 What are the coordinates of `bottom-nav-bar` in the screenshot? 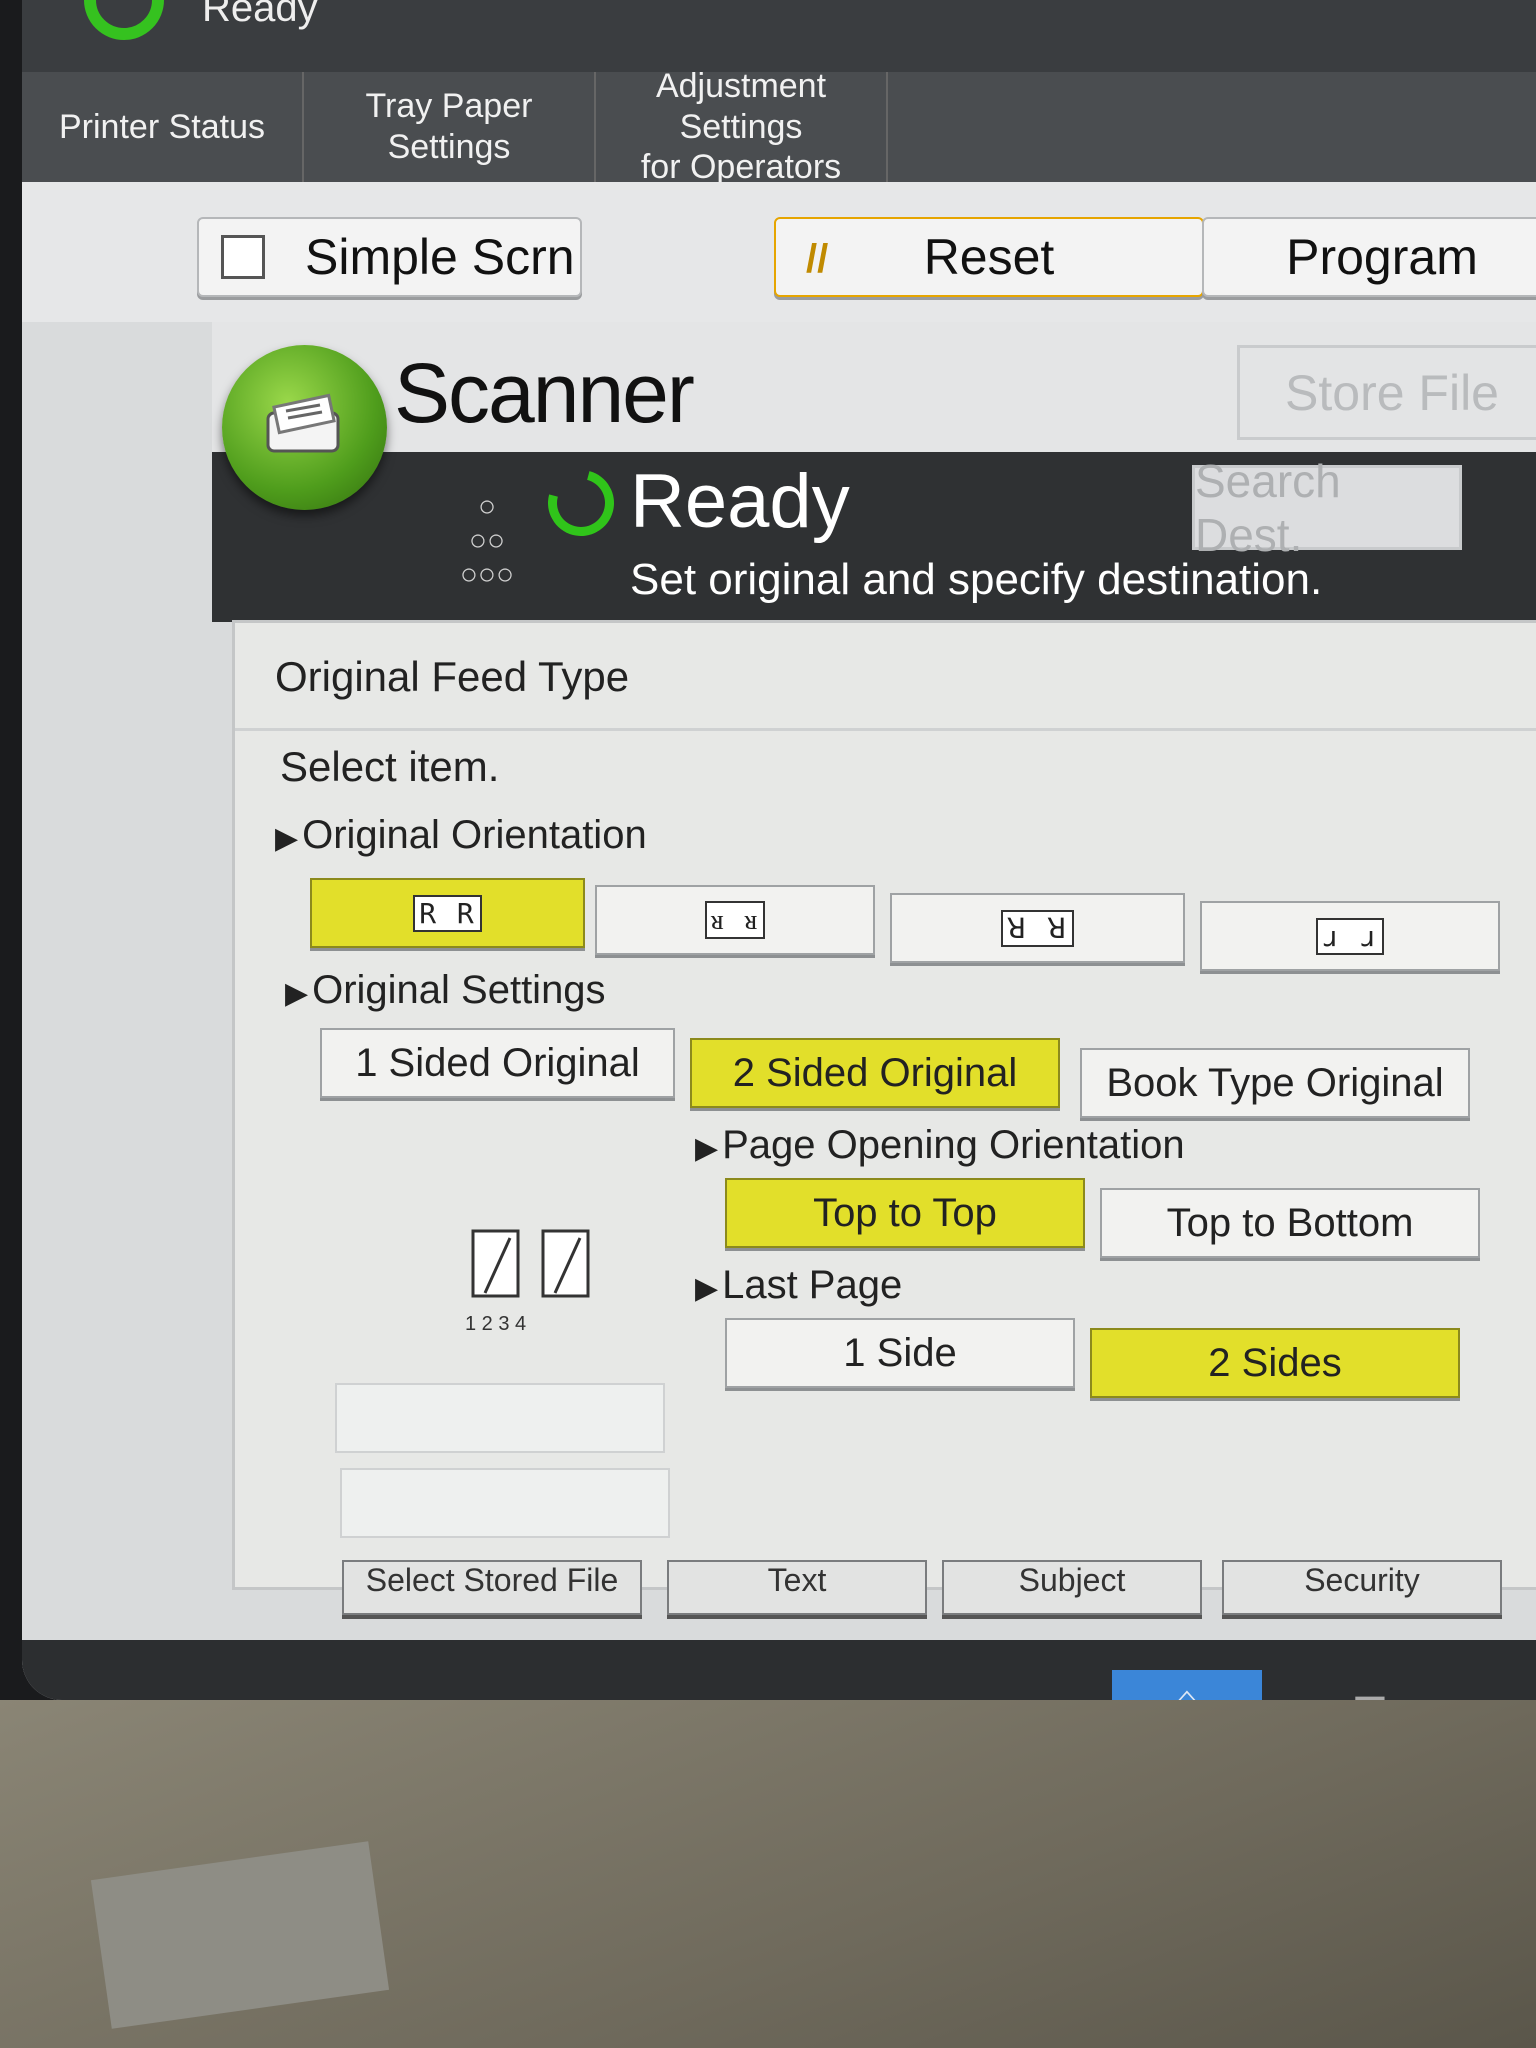 It's located at (779, 1670).